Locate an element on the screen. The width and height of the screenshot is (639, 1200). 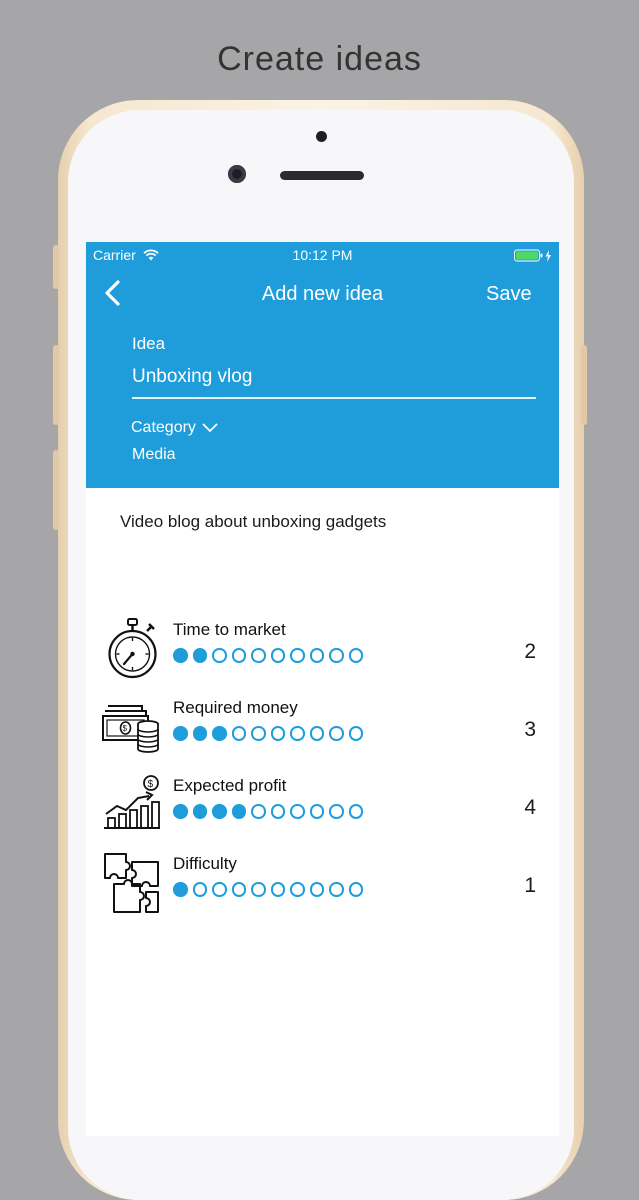
metric-difficulty: Difficulty 1 is located at coordinates (322, 887).